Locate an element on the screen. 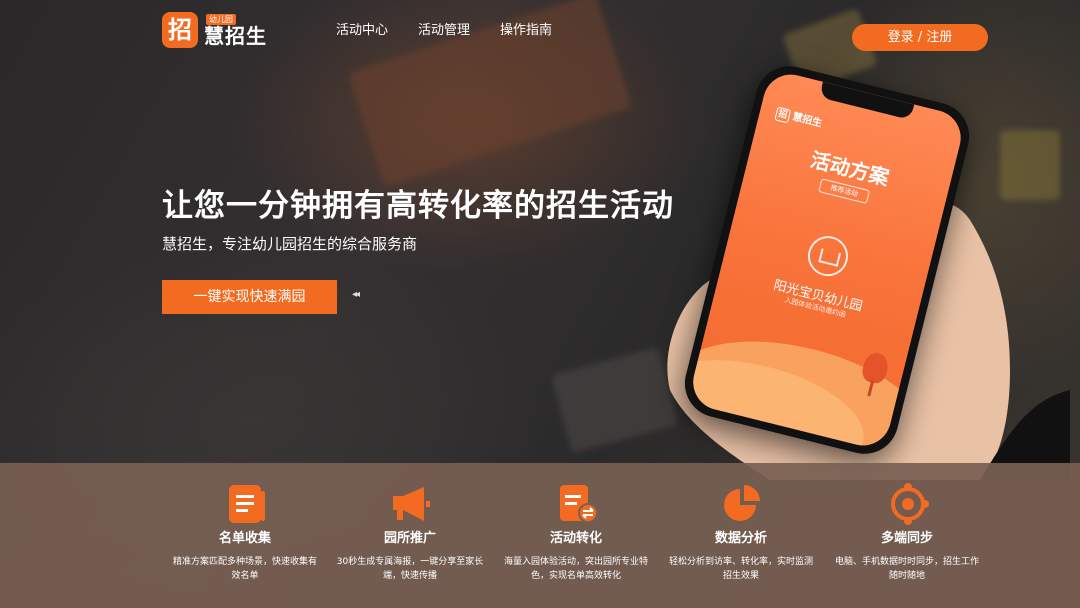 This screenshot has width=1080, height=608. feature-conversion: 活动转化 海量入园体验活动，突出园所专业特色，实现名单高效转化 is located at coordinates (576, 535).